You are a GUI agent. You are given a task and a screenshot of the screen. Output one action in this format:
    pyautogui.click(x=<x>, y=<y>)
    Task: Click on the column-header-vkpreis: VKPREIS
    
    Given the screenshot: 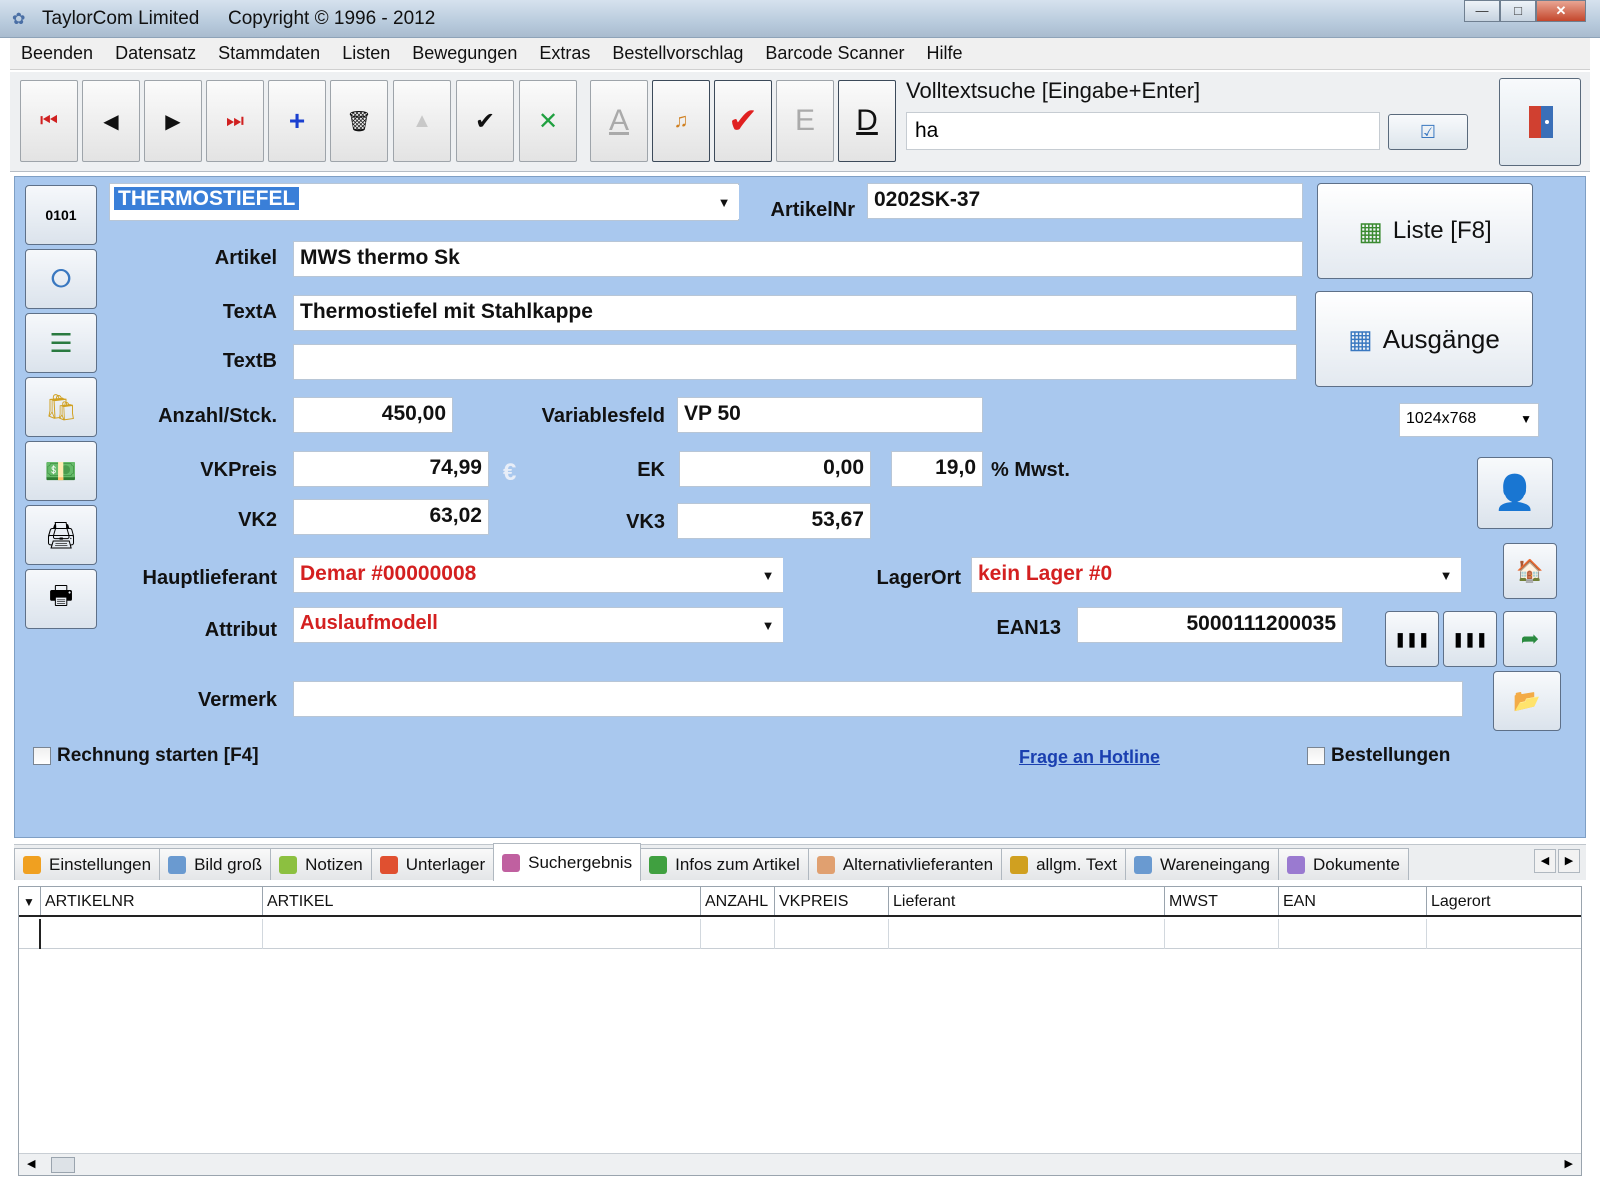 What is the action you would take?
    pyautogui.click(x=832, y=901)
    